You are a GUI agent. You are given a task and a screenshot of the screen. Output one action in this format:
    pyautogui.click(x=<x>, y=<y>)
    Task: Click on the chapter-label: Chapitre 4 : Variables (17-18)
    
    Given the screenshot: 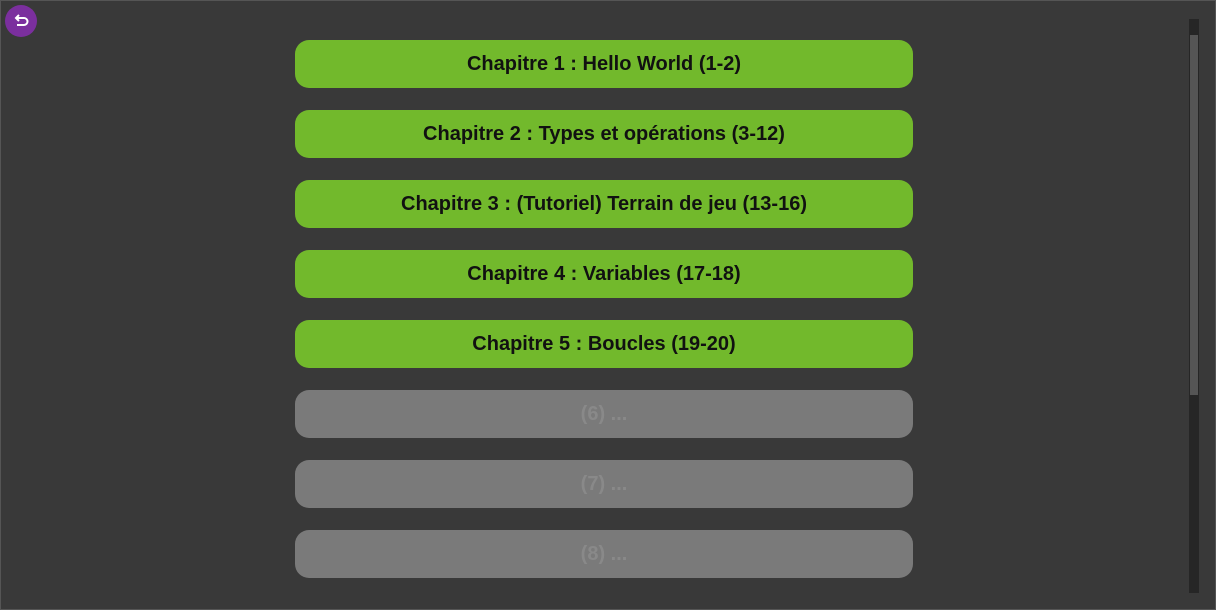 What is the action you would take?
    pyautogui.click(x=604, y=273)
    